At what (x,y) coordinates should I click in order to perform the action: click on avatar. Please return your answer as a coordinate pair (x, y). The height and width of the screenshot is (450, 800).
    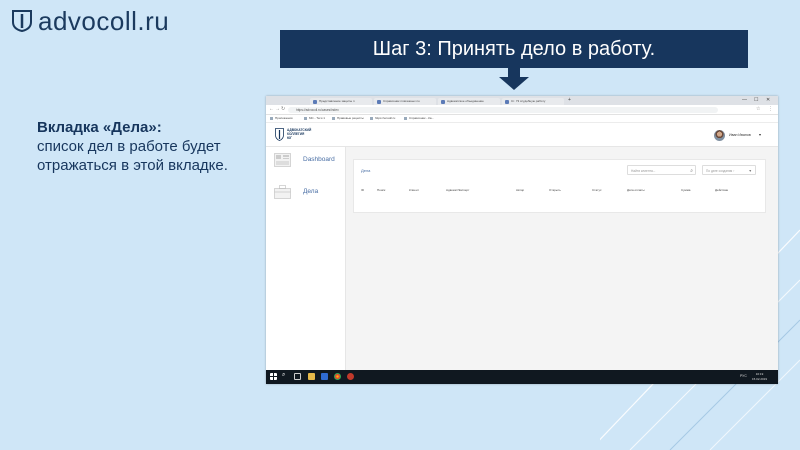
    Looking at the image, I should click on (719, 135).